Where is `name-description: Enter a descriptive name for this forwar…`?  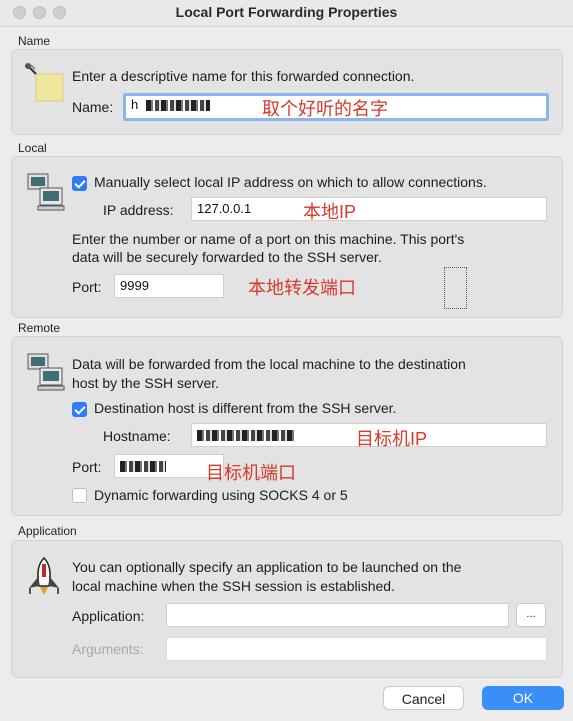
name-description: Enter a descriptive name for this forwar… is located at coordinates (243, 76).